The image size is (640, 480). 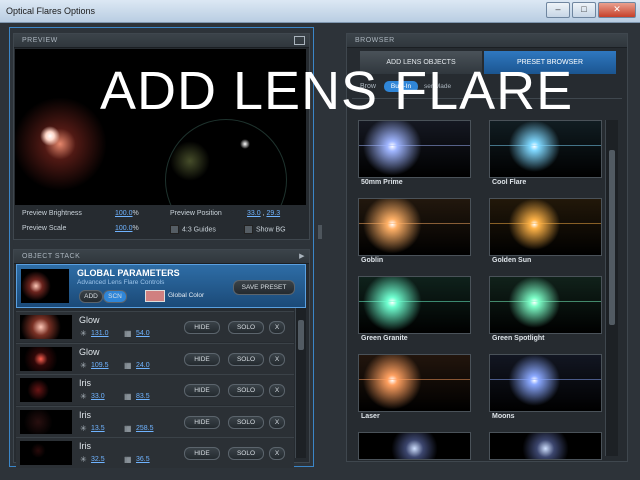 I want to click on object-stack-scroll-thumb, so click(x=301, y=335).